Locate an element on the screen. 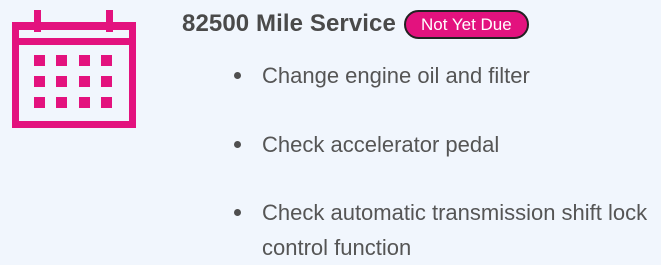 This screenshot has width=661, height=265. service-details: 82500 Mile Service Not Yet Due is located at coordinates (417, 24).